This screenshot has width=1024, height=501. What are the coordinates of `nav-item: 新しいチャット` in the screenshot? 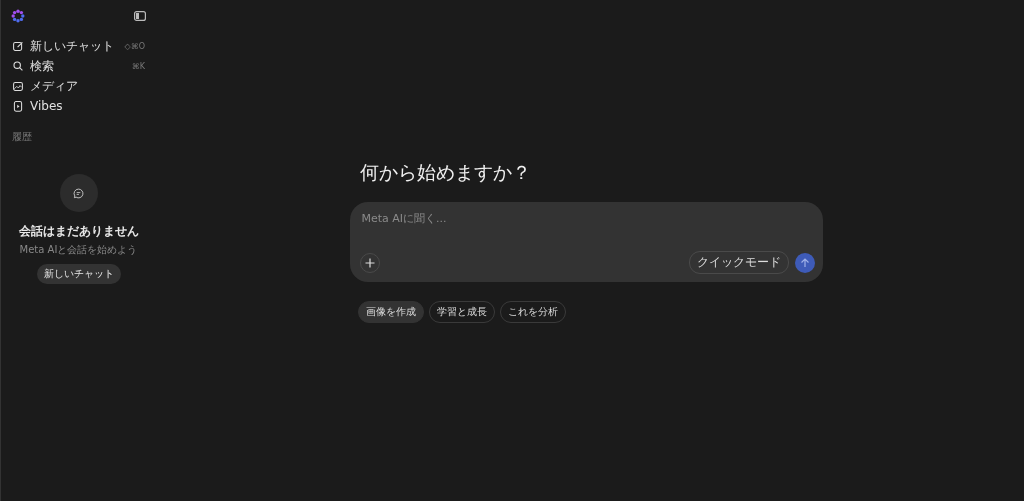 It's located at (74, 46).